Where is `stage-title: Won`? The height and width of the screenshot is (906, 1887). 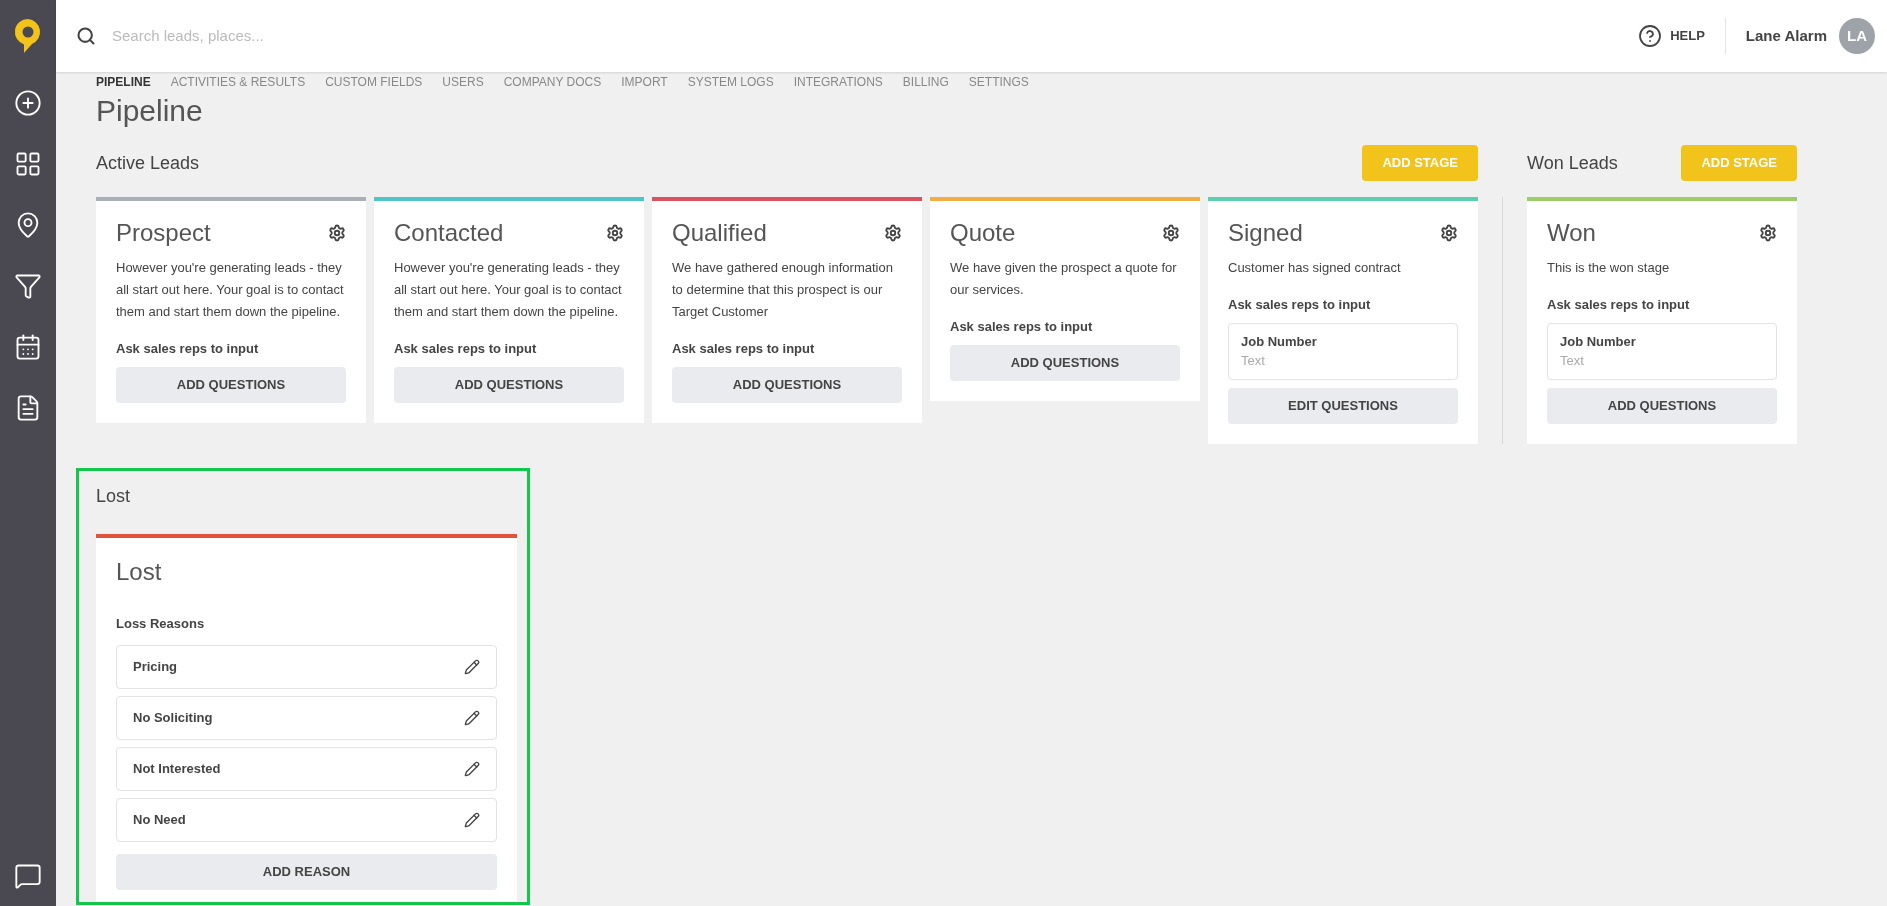
stage-title: Won is located at coordinates (1571, 233).